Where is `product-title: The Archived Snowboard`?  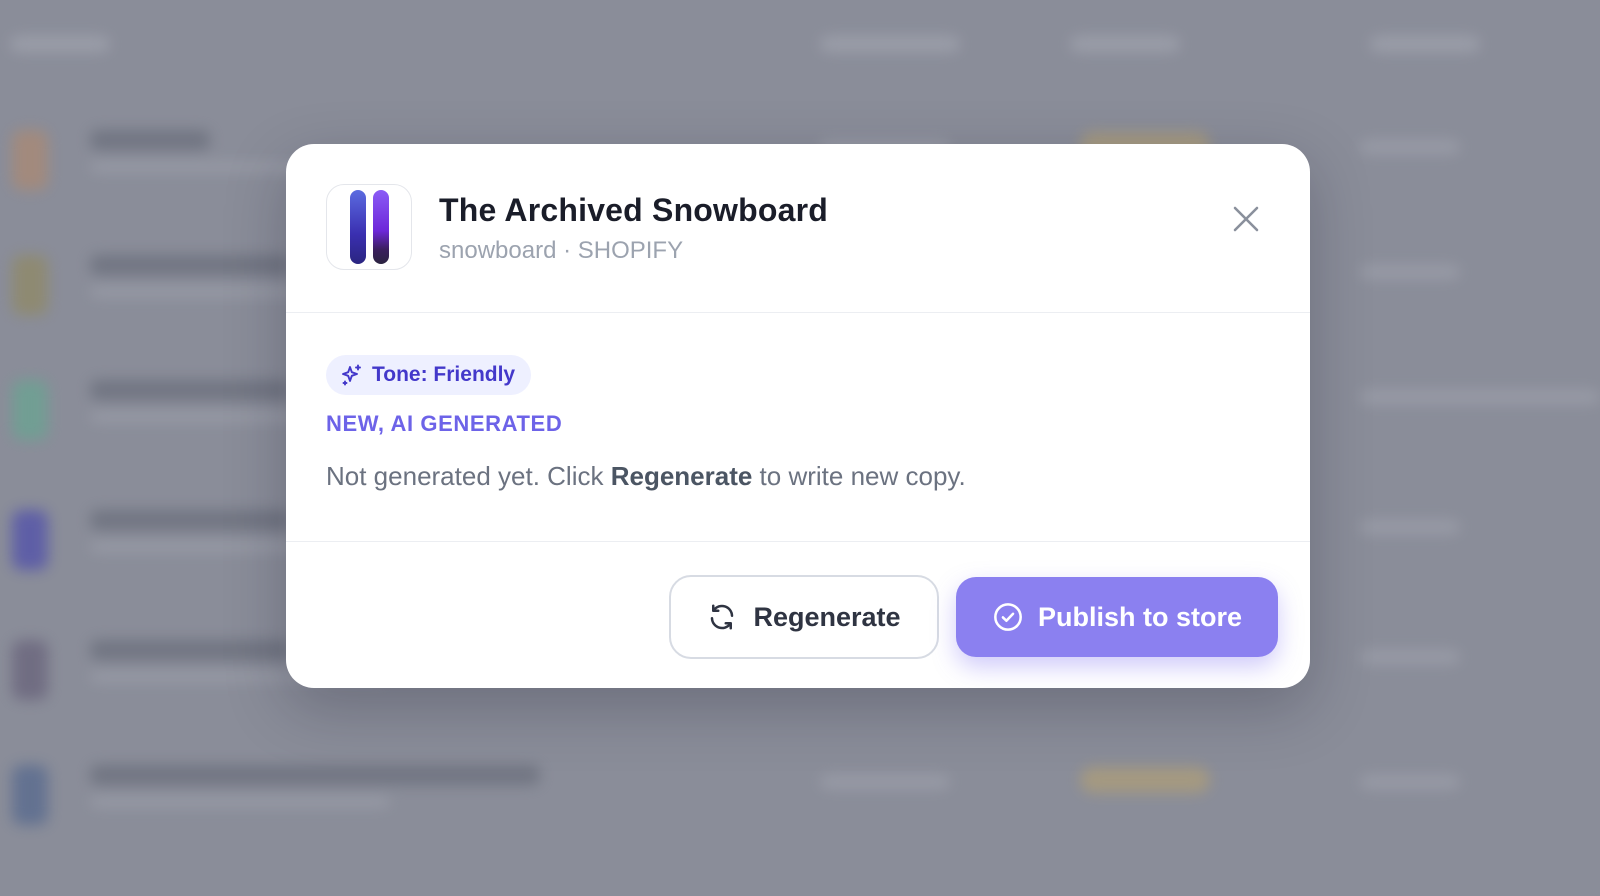
product-title: The Archived Snowboard is located at coordinates (634, 210).